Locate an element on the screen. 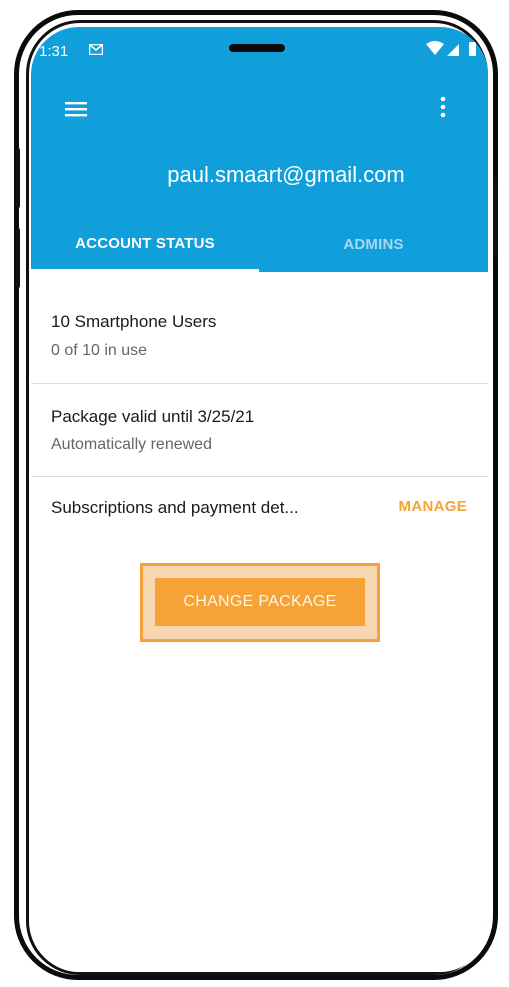 This screenshot has width=509, height=987. tab-admins: ADMINS is located at coordinates (373, 244).